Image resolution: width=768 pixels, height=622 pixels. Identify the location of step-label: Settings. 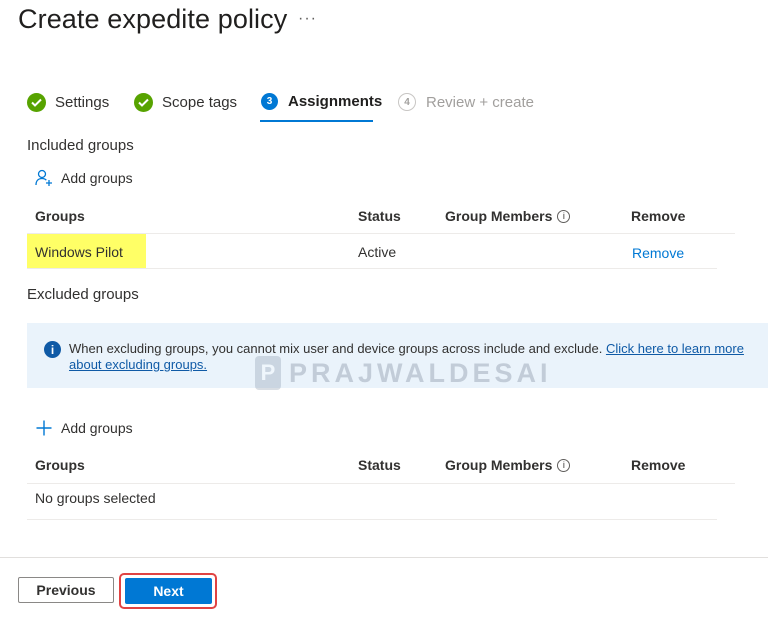
(82, 102).